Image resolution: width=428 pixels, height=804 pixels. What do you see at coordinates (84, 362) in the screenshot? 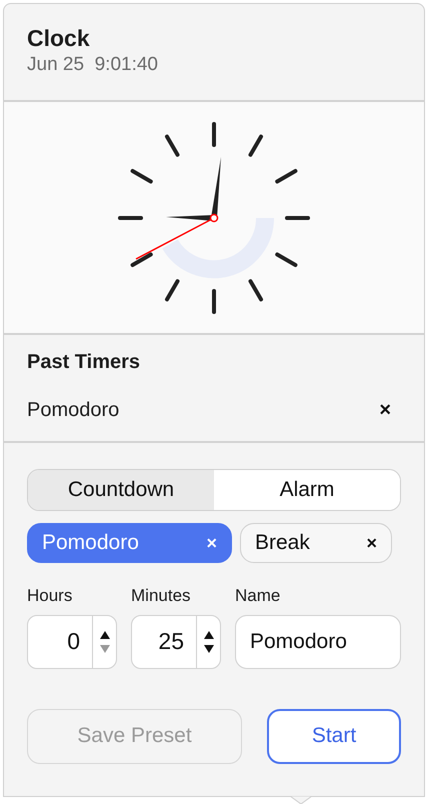
I see `section-title: Past Timers` at bounding box center [84, 362].